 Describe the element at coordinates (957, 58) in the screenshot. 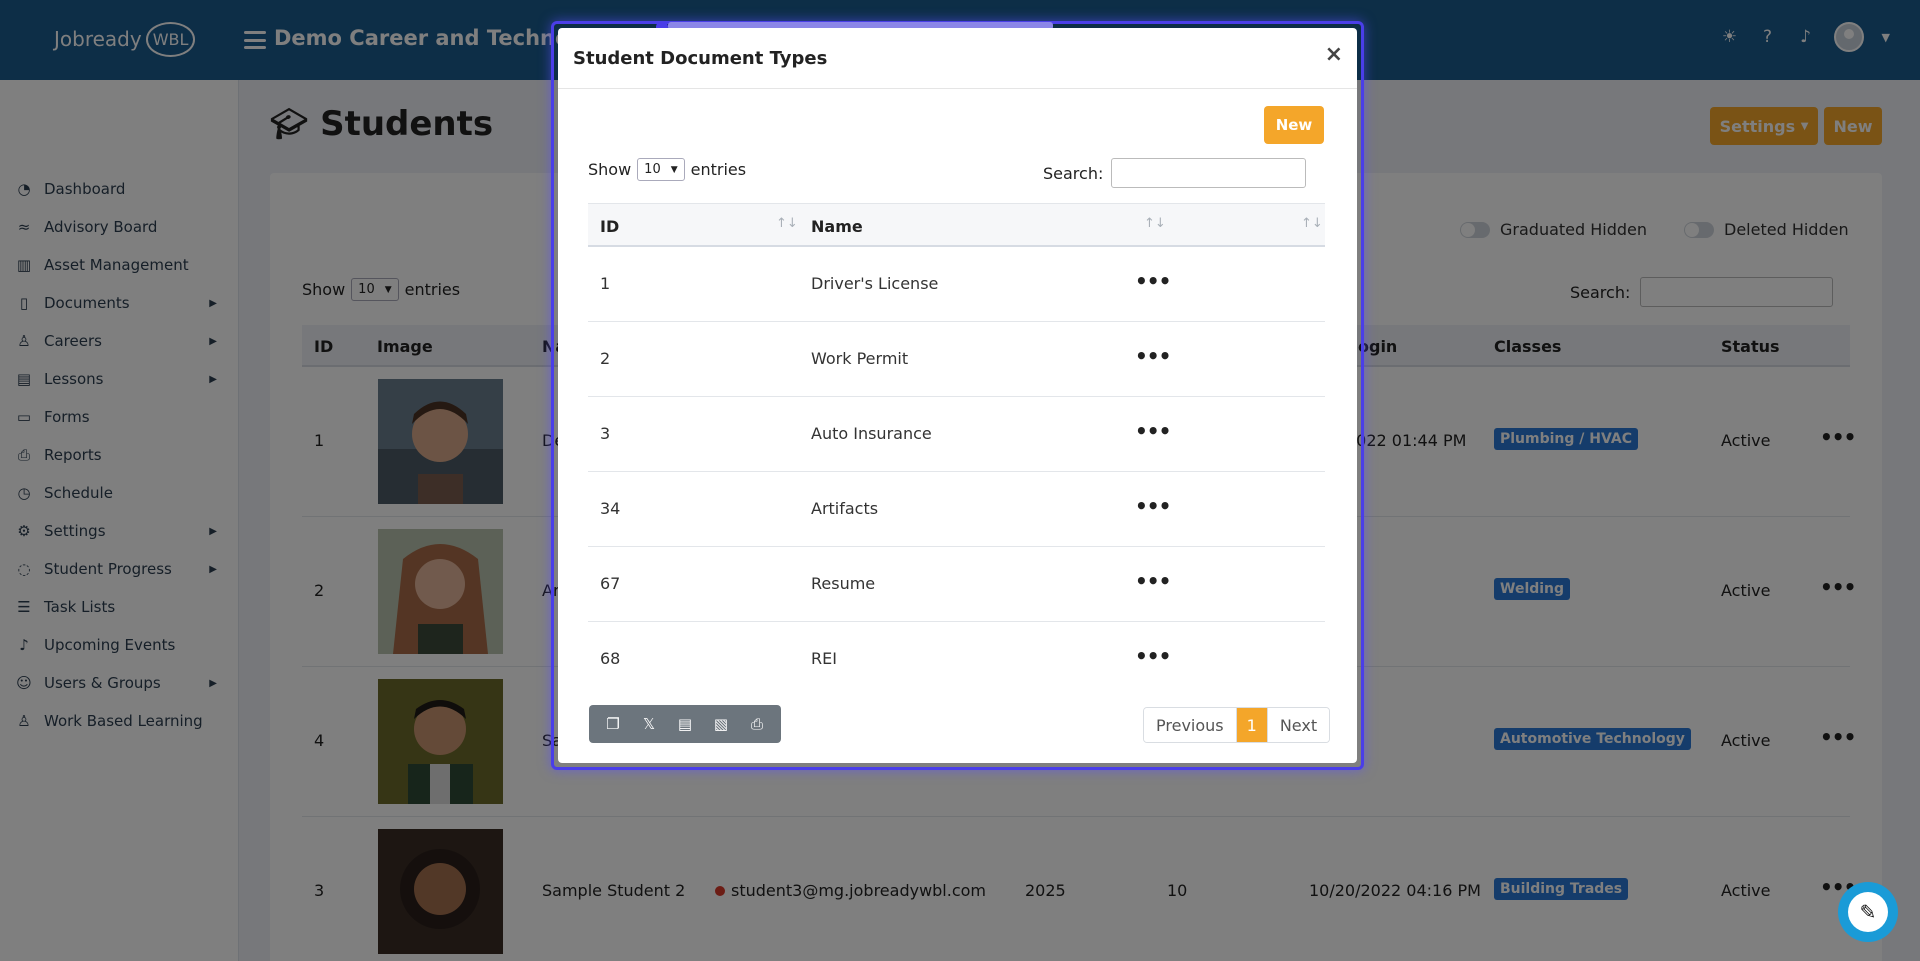

I see `modal-header: Student Document Types ×` at that location.